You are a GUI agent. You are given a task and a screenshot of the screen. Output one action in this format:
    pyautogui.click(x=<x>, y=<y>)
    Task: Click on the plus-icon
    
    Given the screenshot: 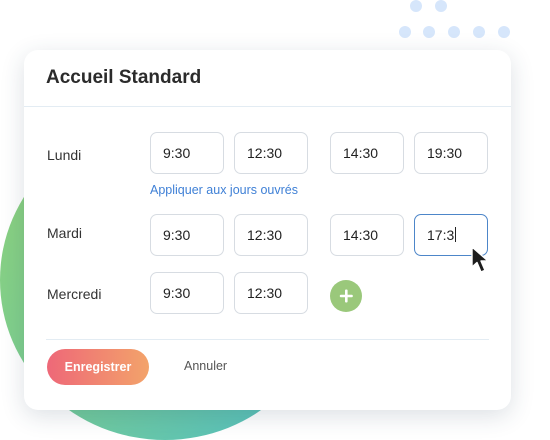 What is the action you would take?
    pyautogui.click(x=346, y=296)
    